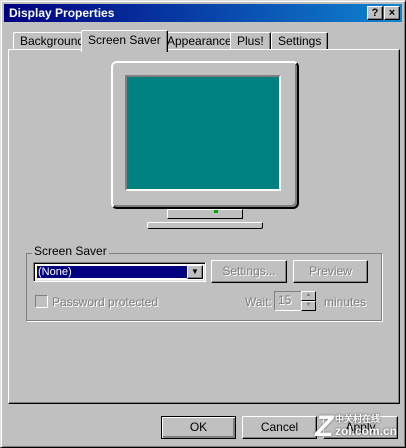  I want to click on zol-logo-icon: Z, so click(324, 426).